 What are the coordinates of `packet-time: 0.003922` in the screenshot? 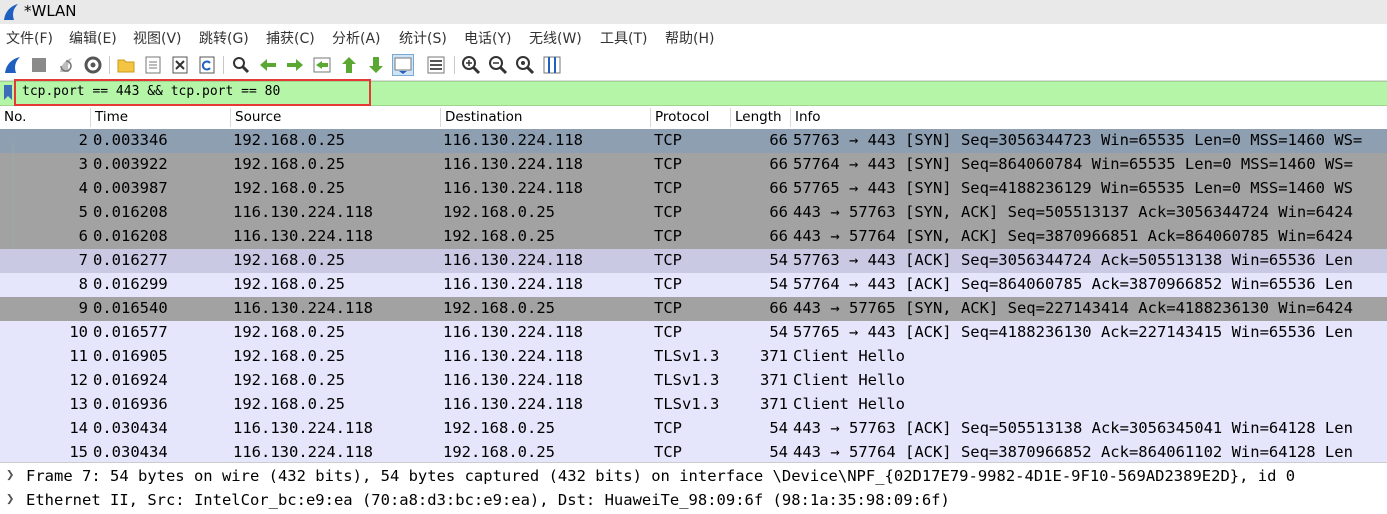 It's located at (130, 164).